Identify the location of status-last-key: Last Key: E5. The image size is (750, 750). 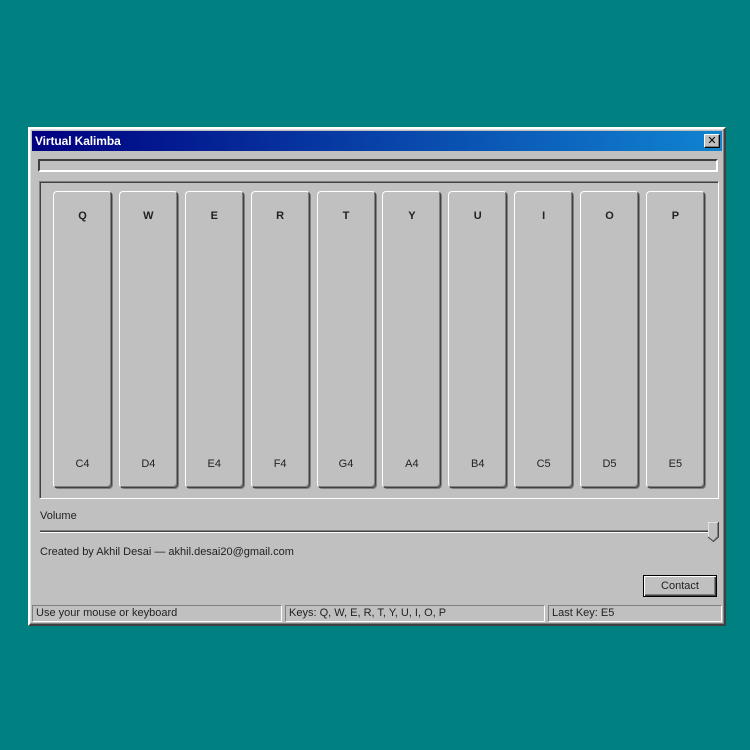
(635, 613).